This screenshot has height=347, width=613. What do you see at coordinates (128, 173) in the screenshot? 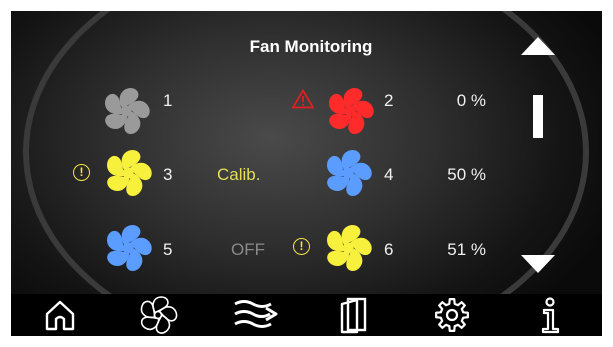
I see `fan-3-icon` at bounding box center [128, 173].